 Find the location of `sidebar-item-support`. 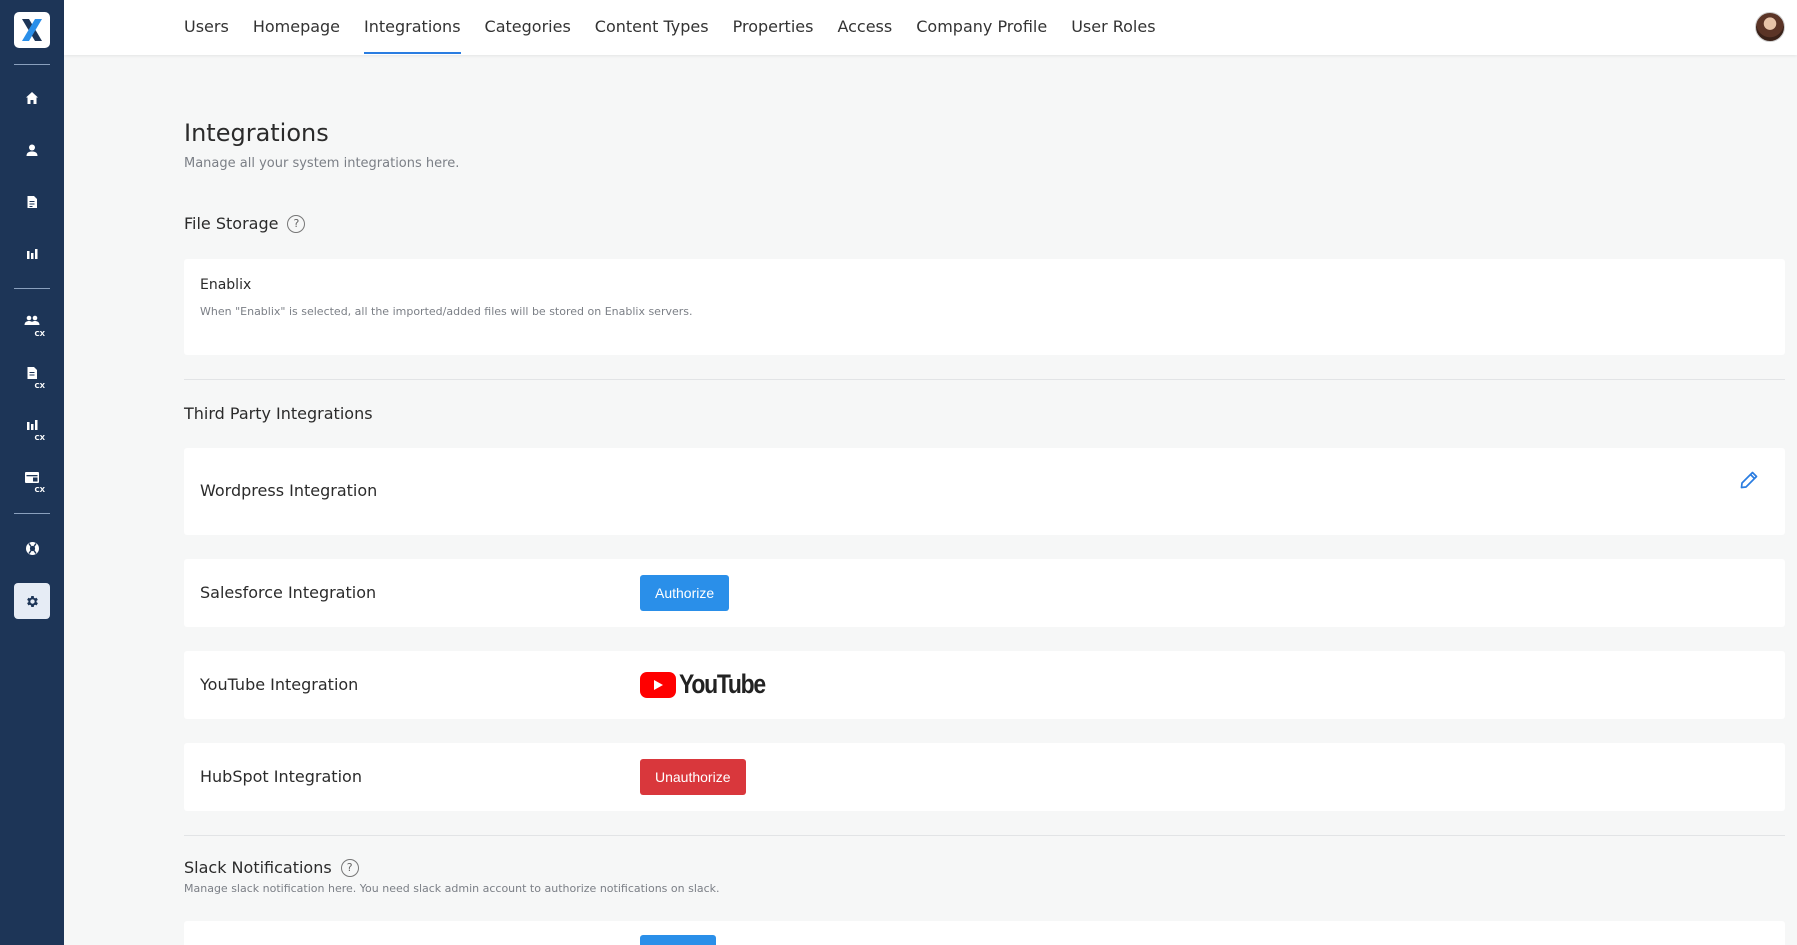

sidebar-item-support is located at coordinates (32, 548).